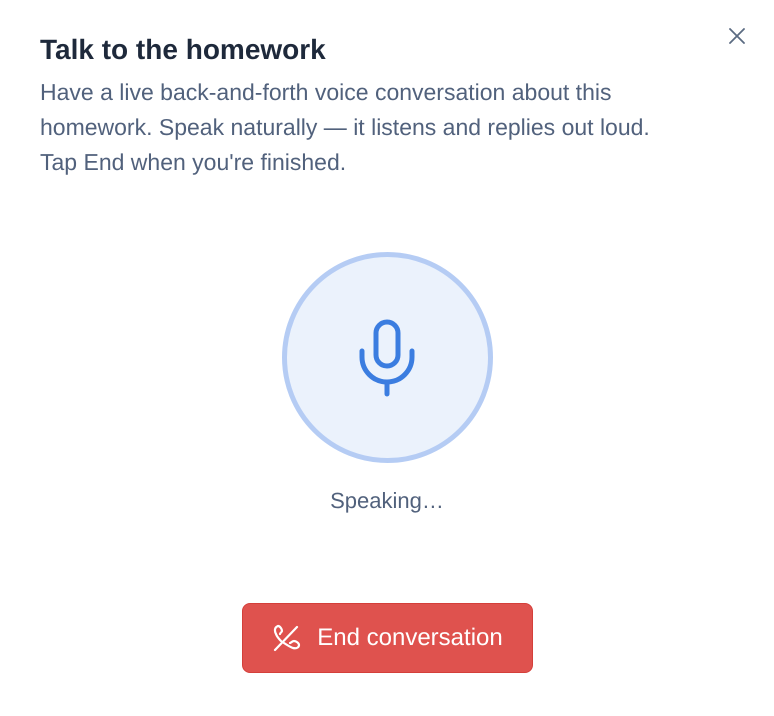  Describe the element at coordinates (387, 638) in the screenshot. I see `end-conversation-button: End conversation` at that location.